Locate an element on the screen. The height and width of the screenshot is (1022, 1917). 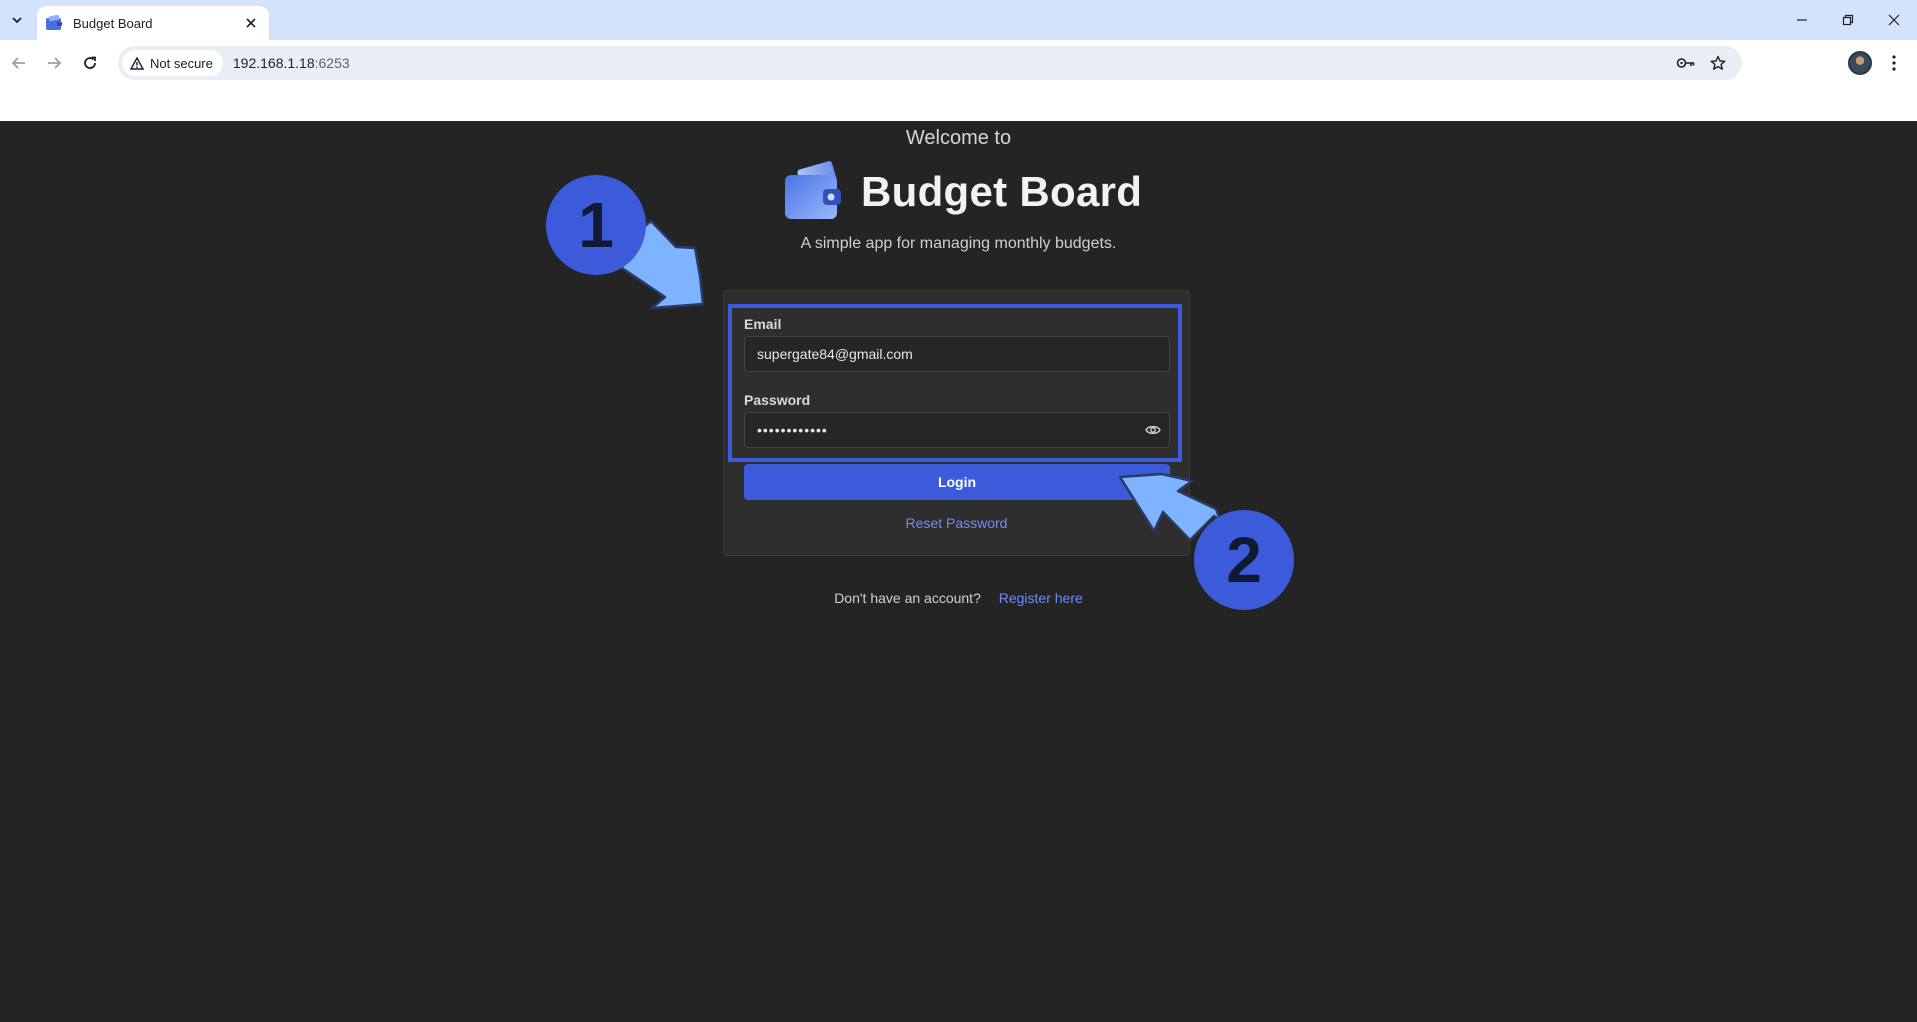
page-top-strip is located at coordinates (958, 103).